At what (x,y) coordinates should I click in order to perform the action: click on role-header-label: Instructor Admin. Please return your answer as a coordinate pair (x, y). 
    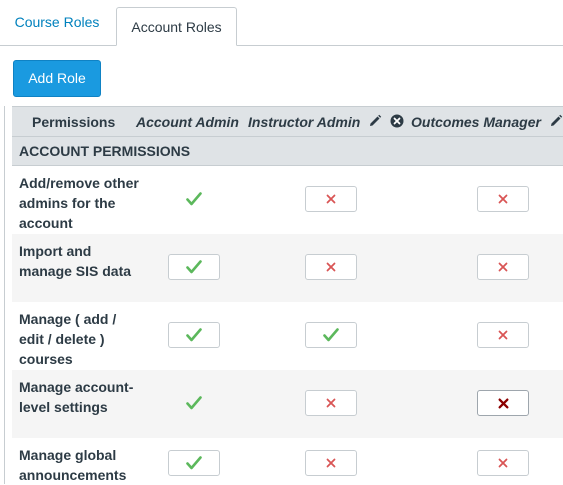
    Looking at the image, I should click on (304, 122).